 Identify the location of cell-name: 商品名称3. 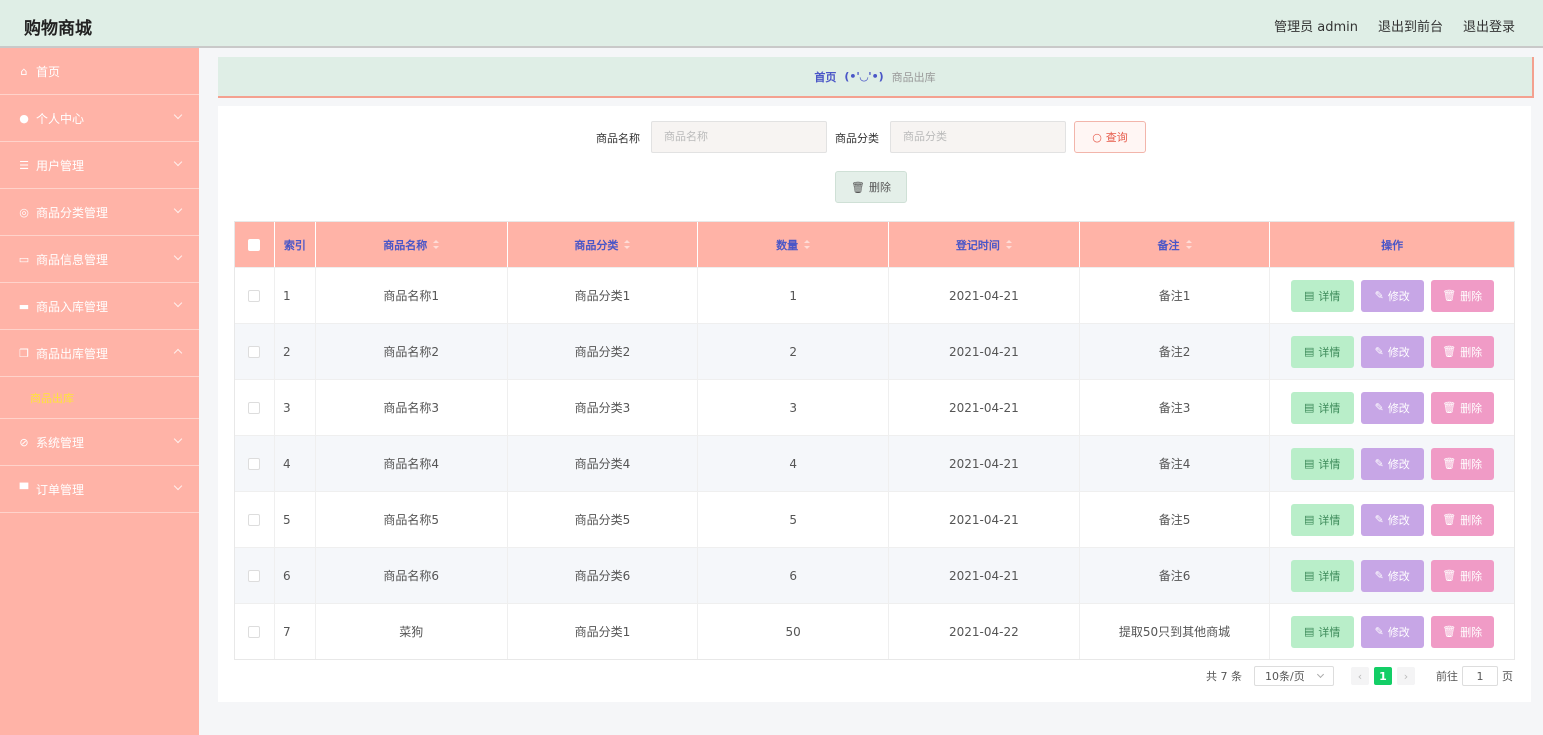
(412, 407).